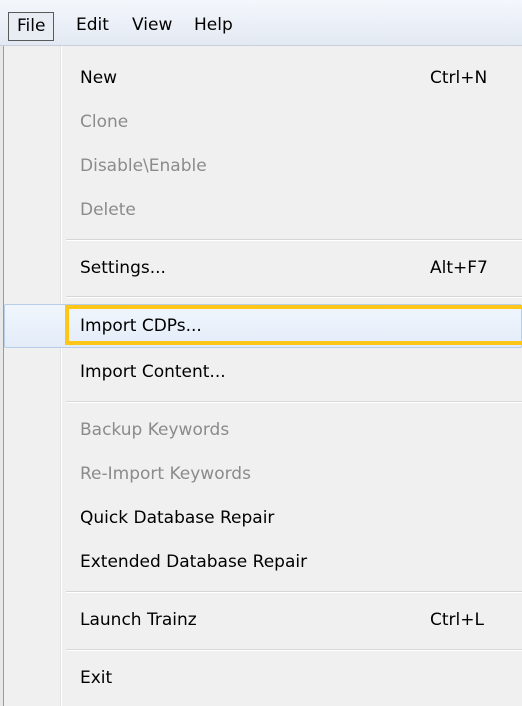 The width and height of the screenshot is (522, 706). Describe the element at coordinates (108, 210) in the screenshot. I see `menu-item-label: Delete` at that location.